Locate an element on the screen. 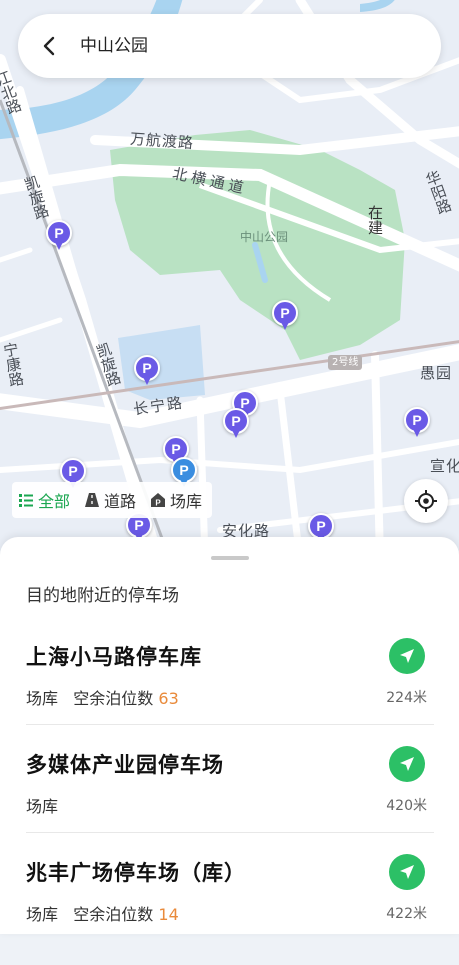  parking-info: 场库 空余泊位数 63 is located at coordinates (102, 697).